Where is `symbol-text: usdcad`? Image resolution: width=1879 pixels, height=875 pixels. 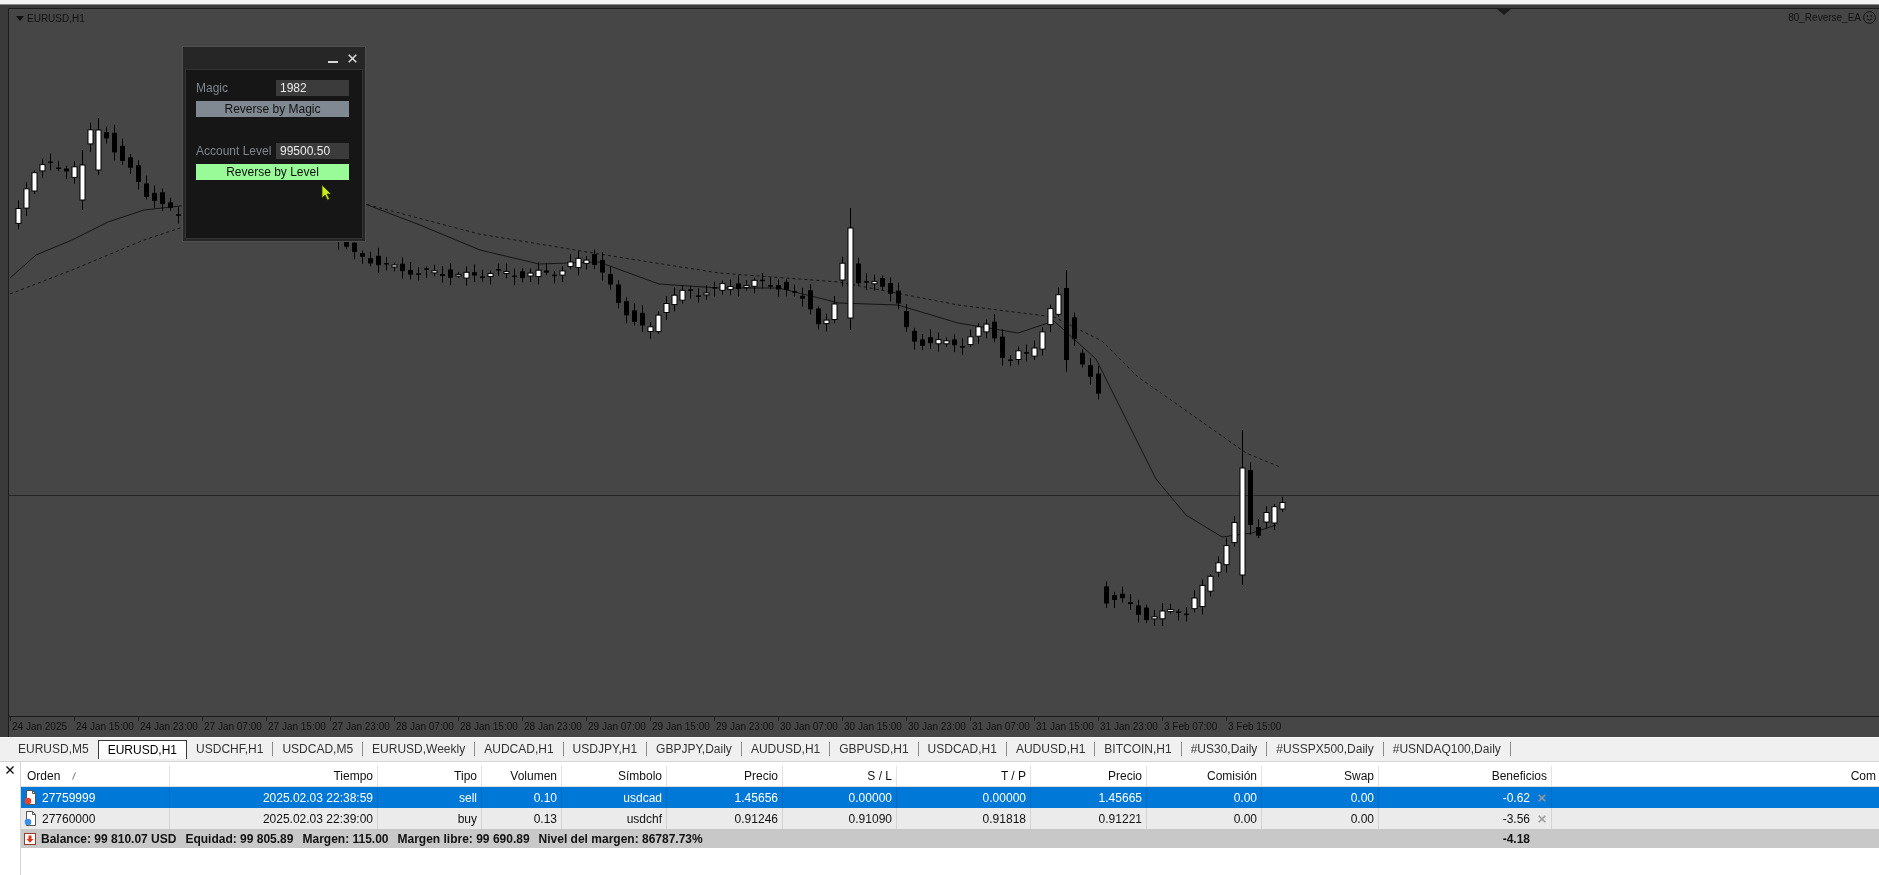 symbol-text: usdcad is located at coordinates (642, 797).